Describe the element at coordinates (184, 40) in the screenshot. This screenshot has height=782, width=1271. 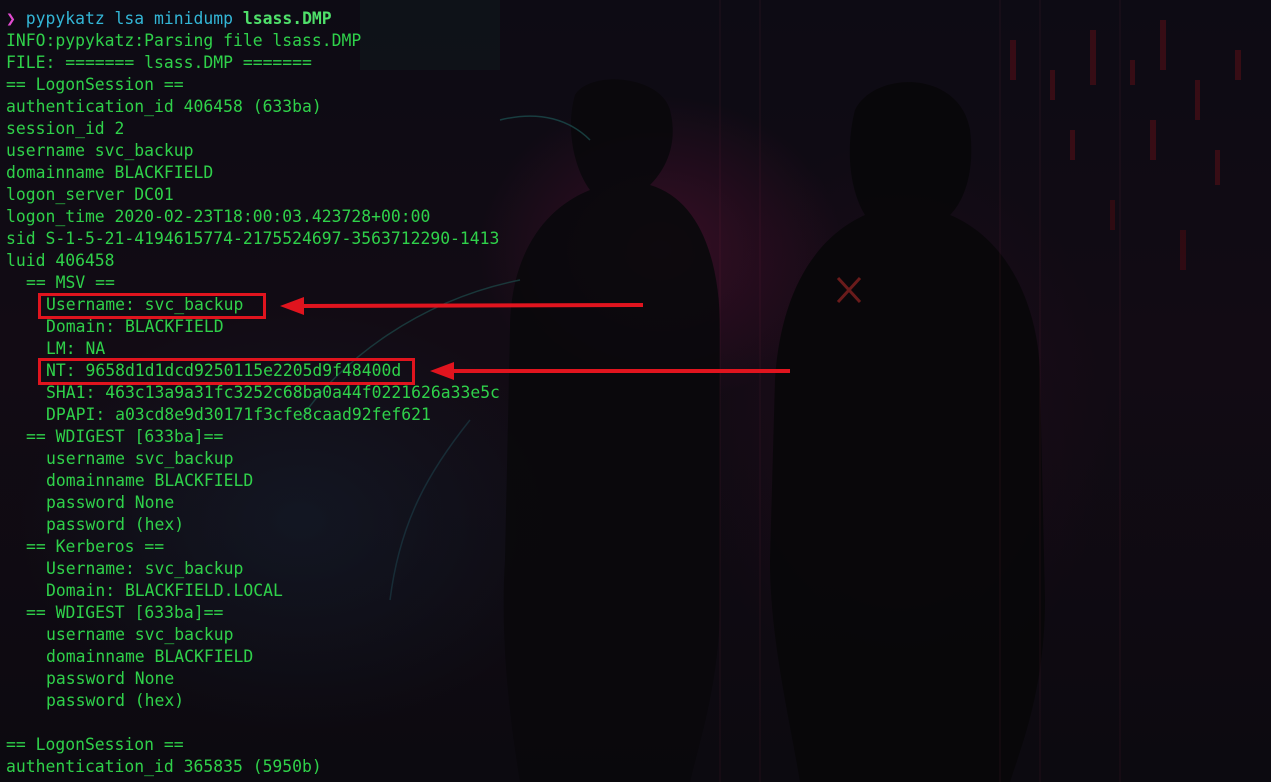
I see `output-line: INFO:pypykatz:Parsing file lsass.DMP` at that location.